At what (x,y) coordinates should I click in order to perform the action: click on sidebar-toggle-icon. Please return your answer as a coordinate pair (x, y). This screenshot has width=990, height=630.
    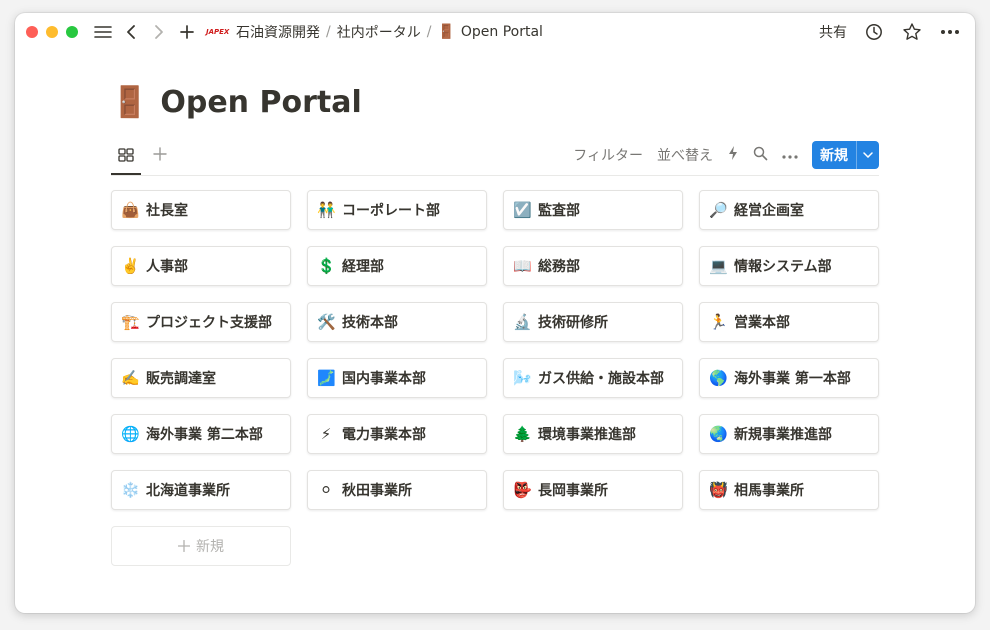
    Looking at the image, I should click on (103, 32).